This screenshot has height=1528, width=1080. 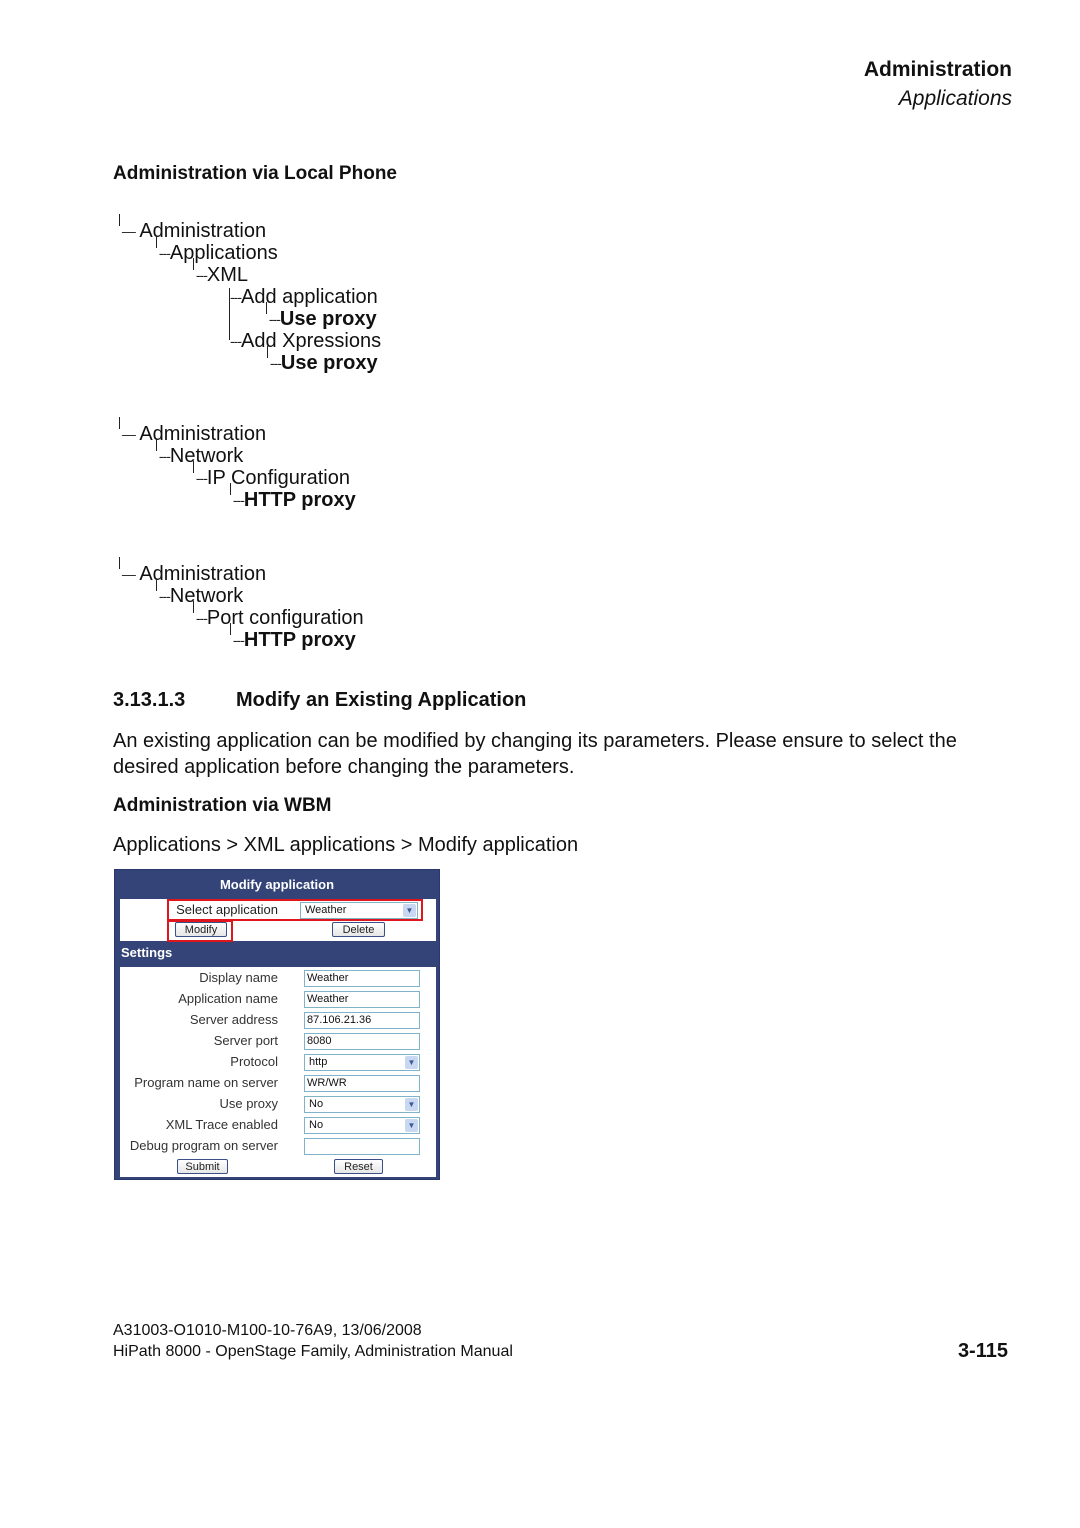 I want to click on highlight-select-application, so click(x=295, y=910).